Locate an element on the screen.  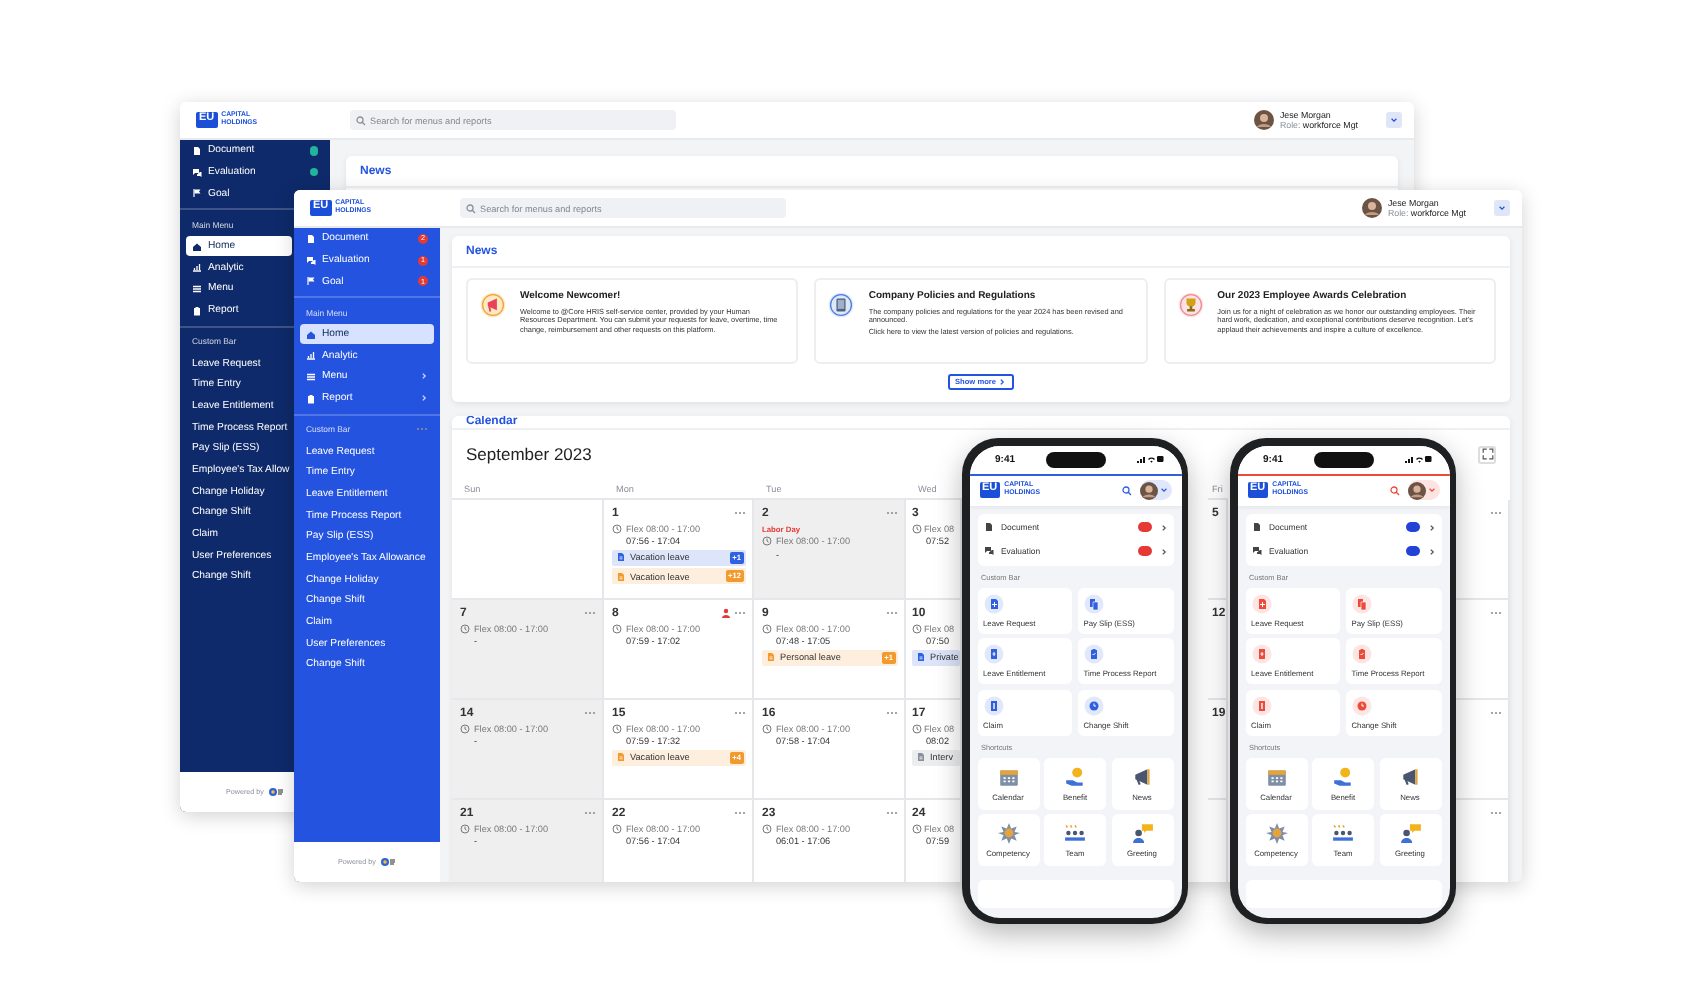
expand-icon is located at coordinates (1487, 454).